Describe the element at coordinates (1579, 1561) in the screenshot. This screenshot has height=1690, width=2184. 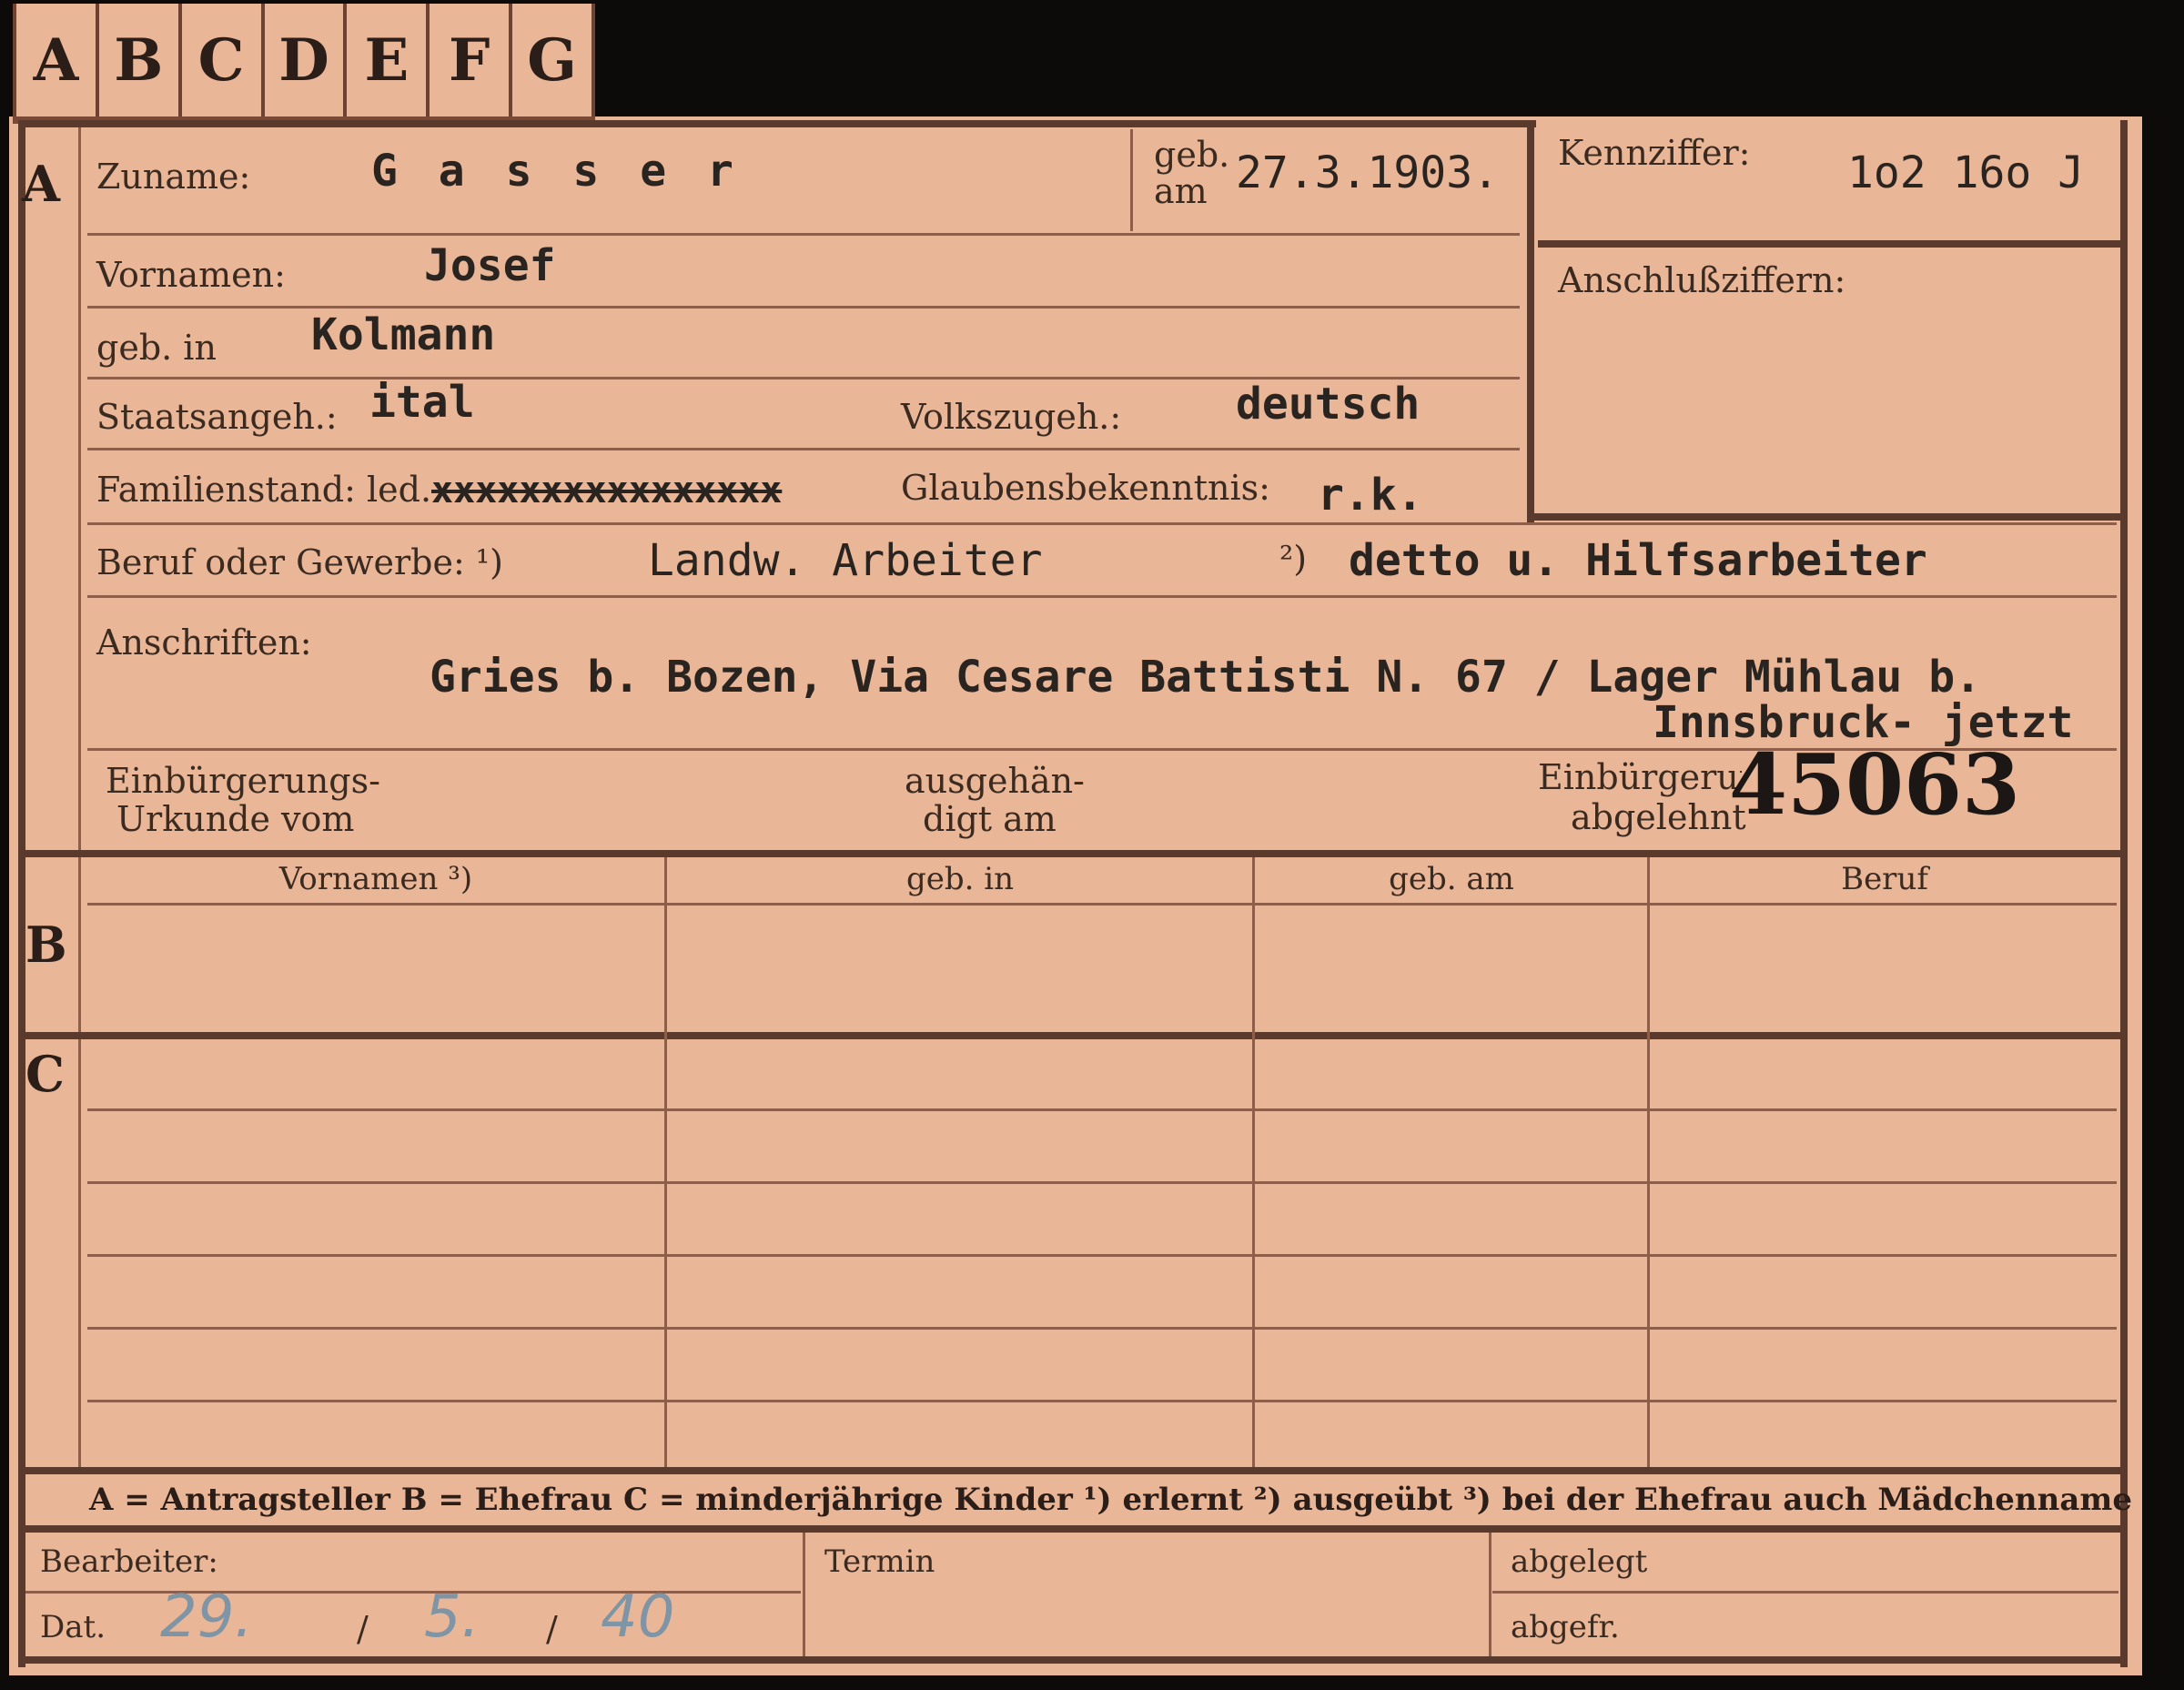
I see `abgelegt-label: abgelegt` at that location.